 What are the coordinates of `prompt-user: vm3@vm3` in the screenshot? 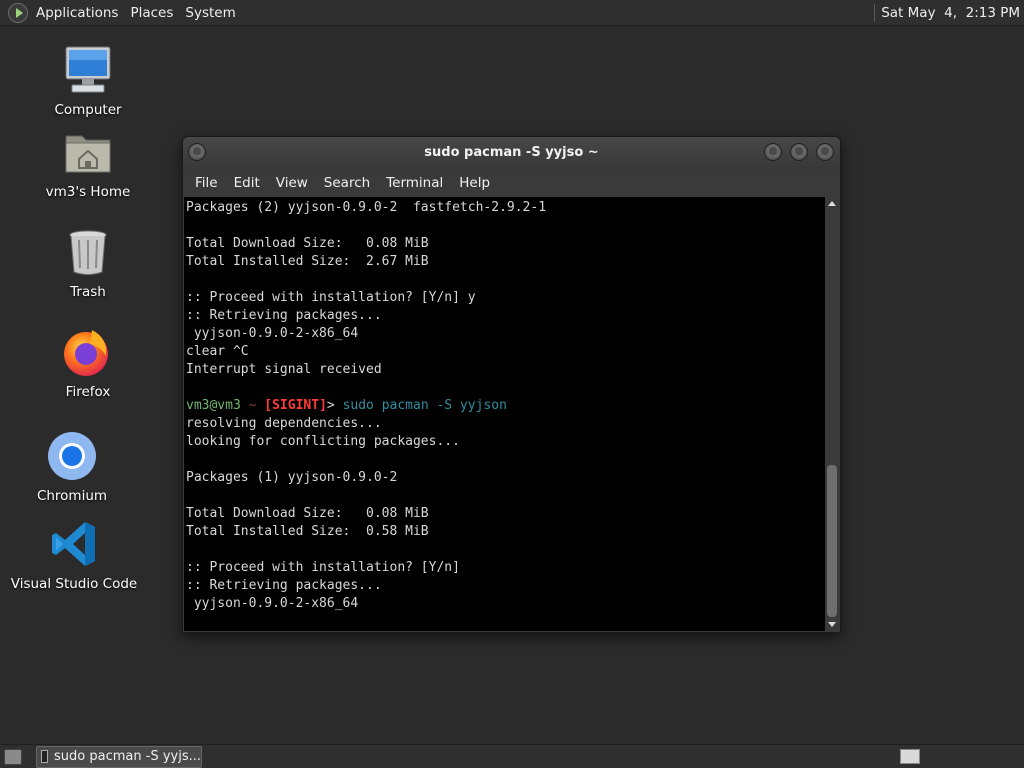 It's located at (213, 405).